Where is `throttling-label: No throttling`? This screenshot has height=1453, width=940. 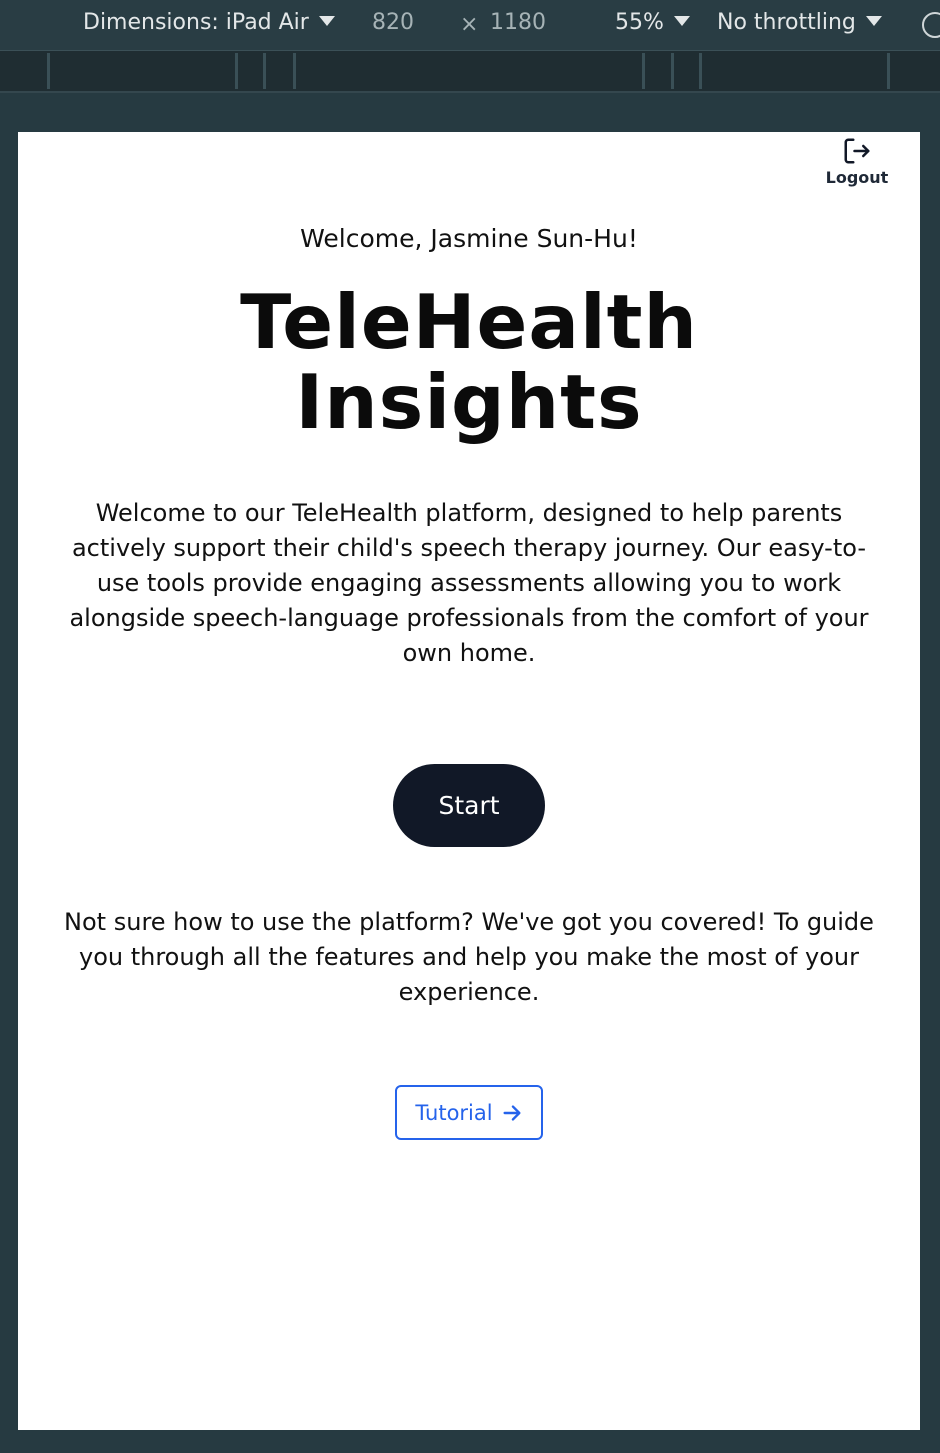
throttling-label: No throttling is located at coordinates (786, 22).